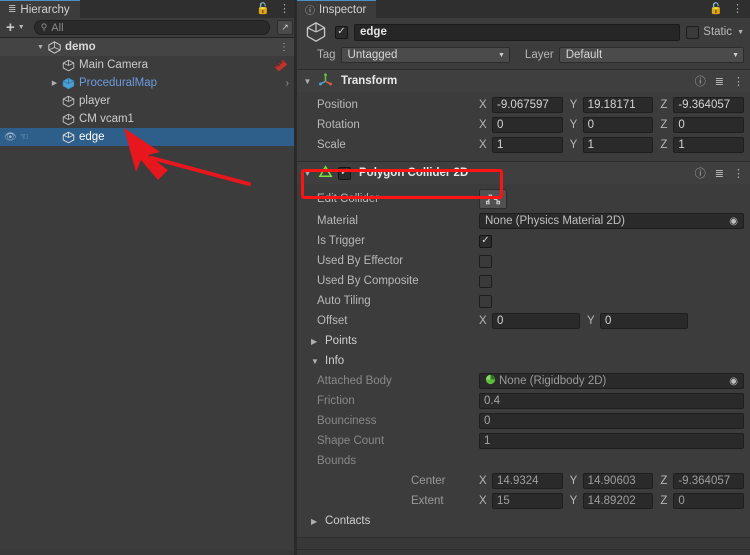  I want to click on scale-z-field: 1, so click(709, 145).